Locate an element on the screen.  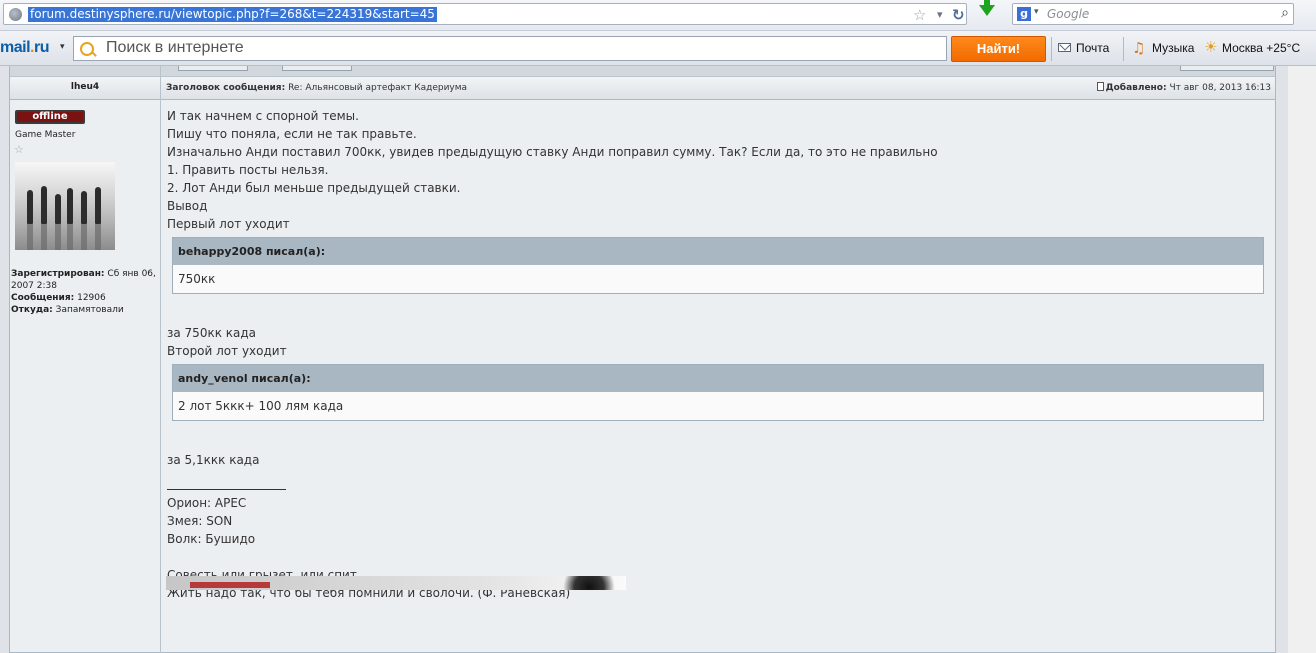
mailru-logo: mail.ru is located at coordinates (24, 48).